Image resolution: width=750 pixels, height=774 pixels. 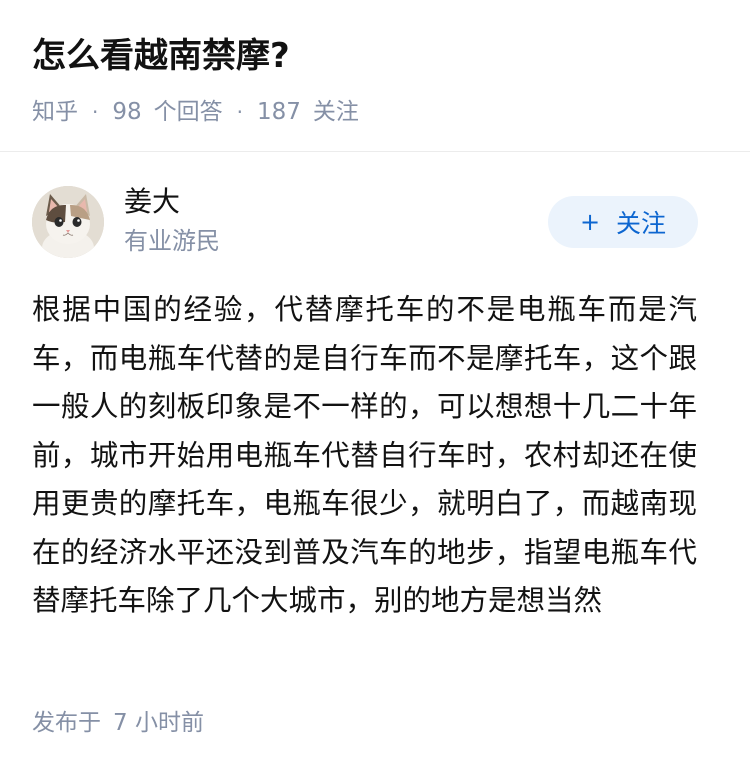 What do you see at coordinates (172, 241) in the screenshot?
I see `author-headline: 有业游民` at bounding box center [172, 241].